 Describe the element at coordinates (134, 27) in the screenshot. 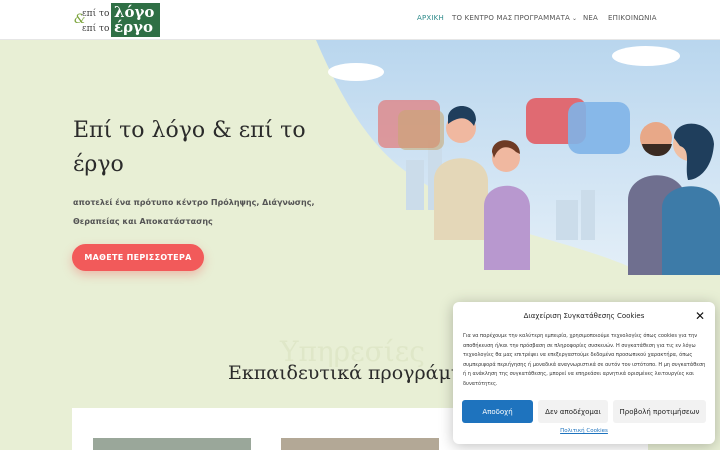

I see `logo-word-2: έργο` at that location.